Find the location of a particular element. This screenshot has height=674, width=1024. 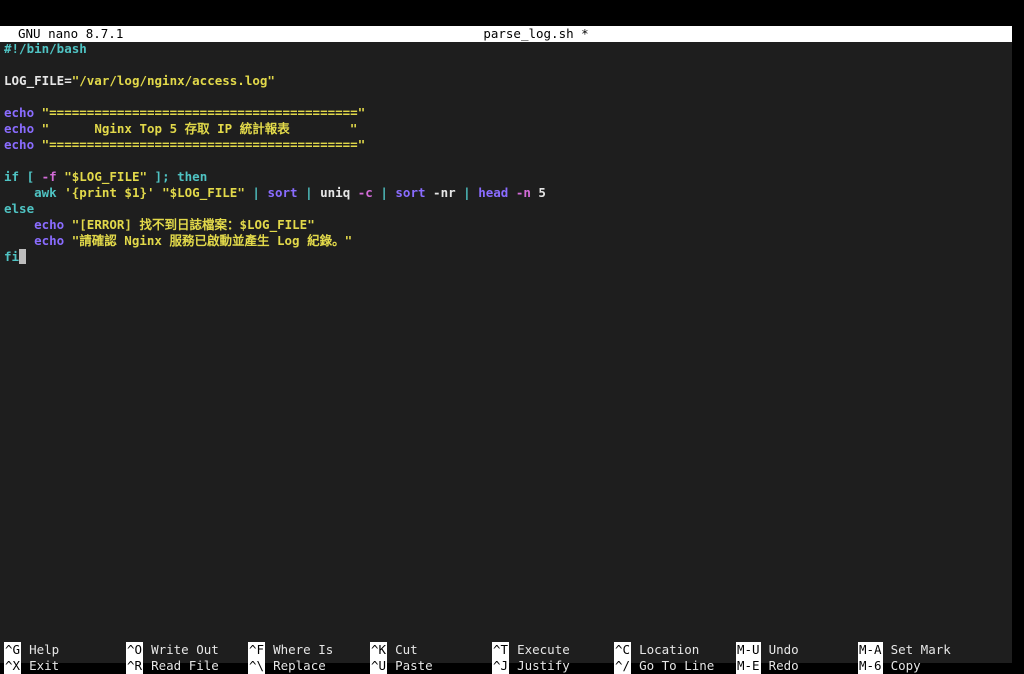

shortcut-set-mark: M-A Set Mark is located at coordinates (904, 650).